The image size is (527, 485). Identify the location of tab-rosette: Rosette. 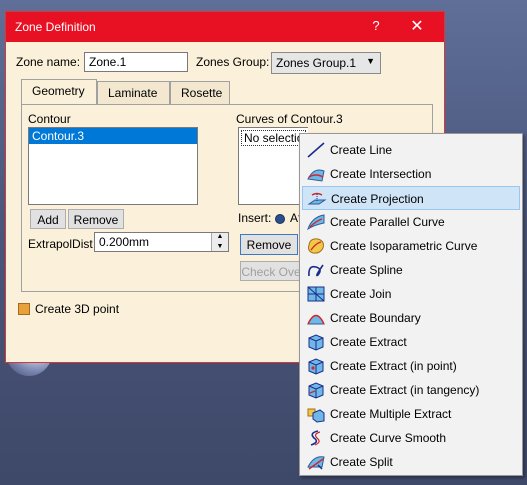
(200, 92).